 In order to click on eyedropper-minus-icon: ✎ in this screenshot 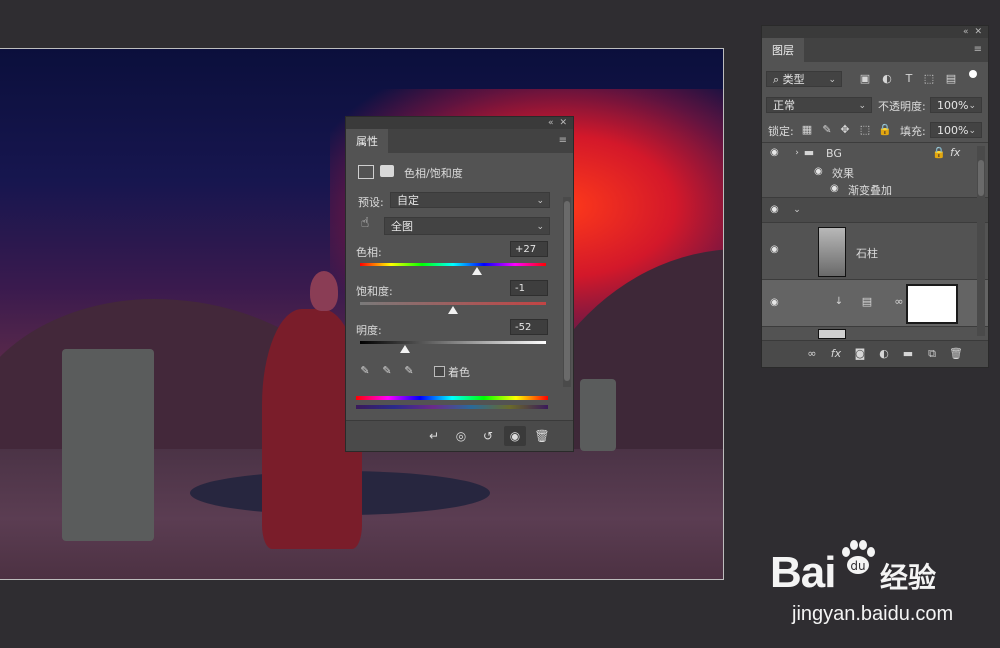, I will do `click(409, 371)`.